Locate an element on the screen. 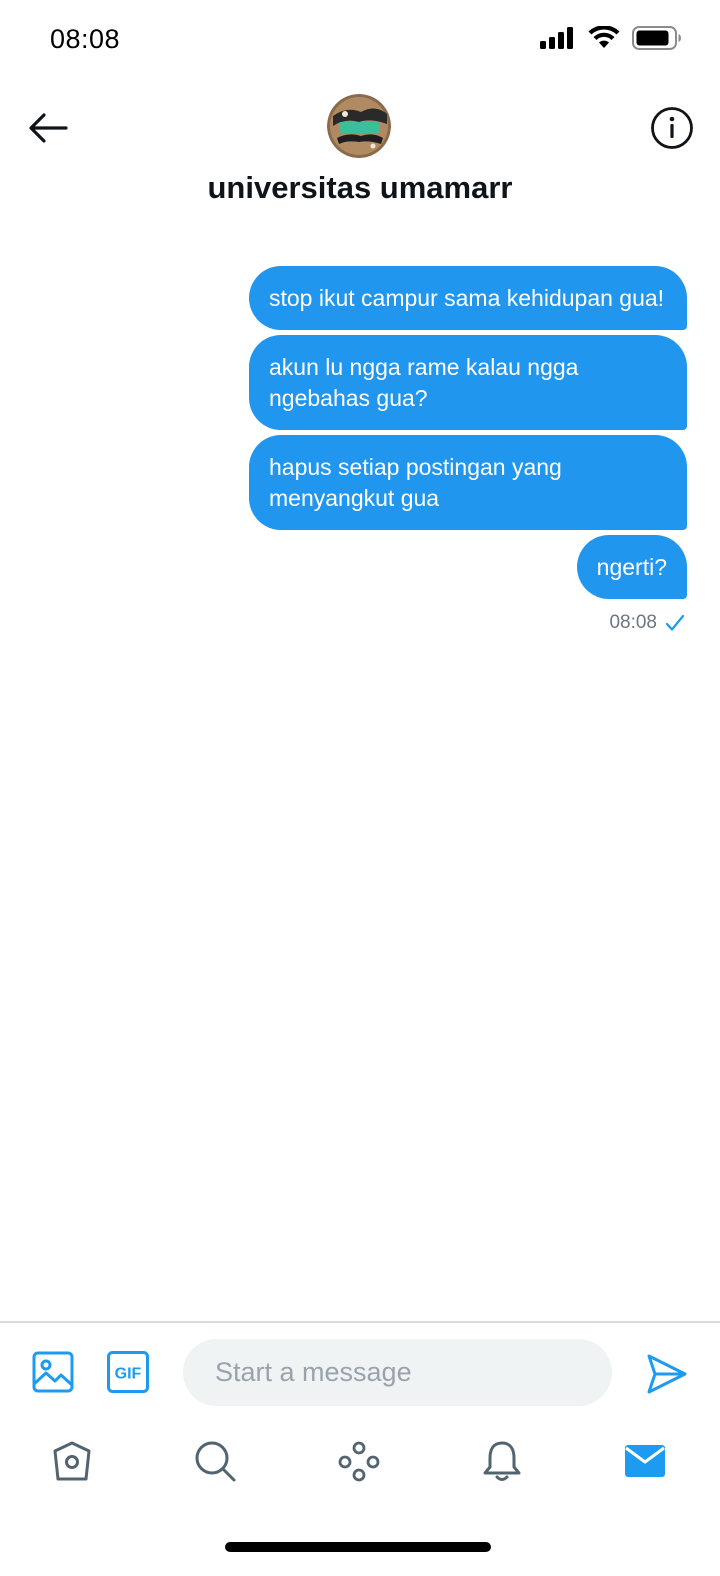  add-gif-button: GIF is located at coordinates (128, 1372).